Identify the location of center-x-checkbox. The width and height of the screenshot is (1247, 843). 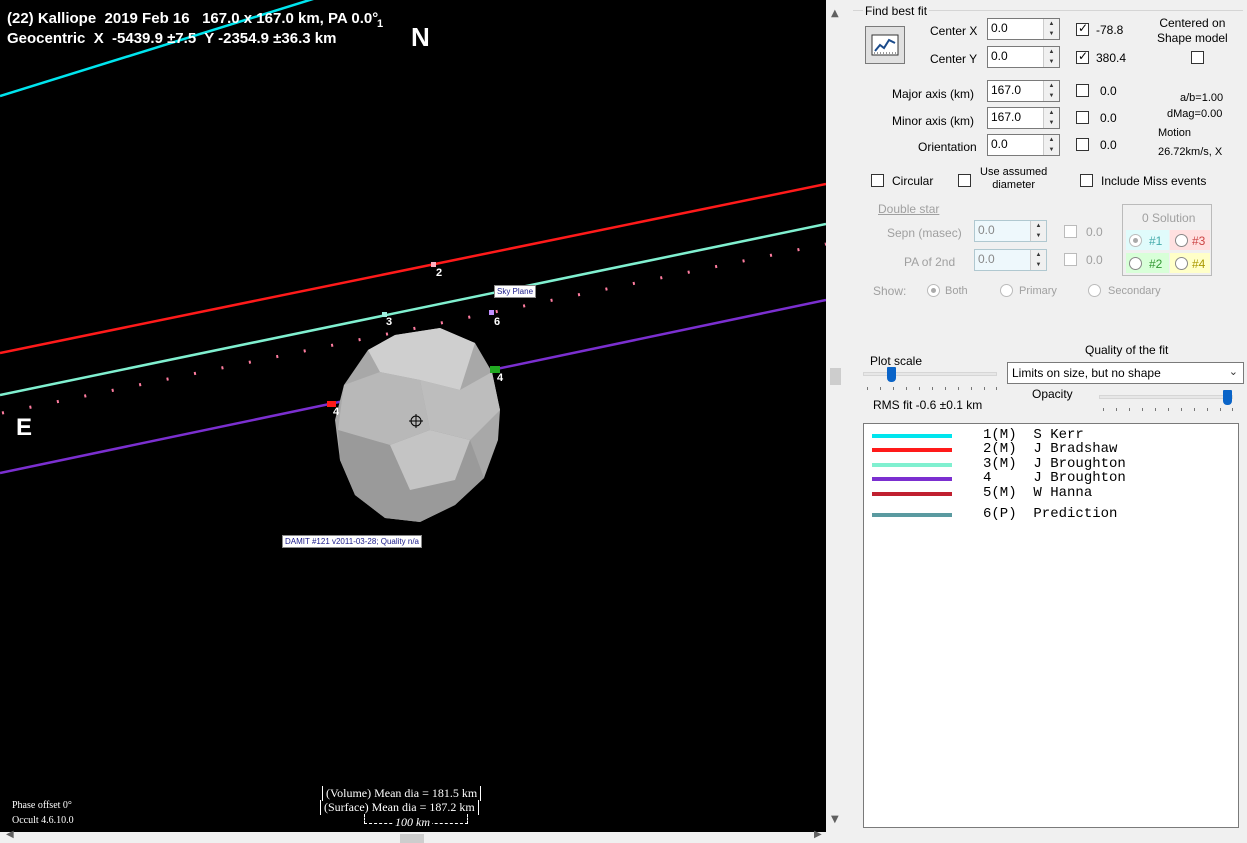
(1082, 28).